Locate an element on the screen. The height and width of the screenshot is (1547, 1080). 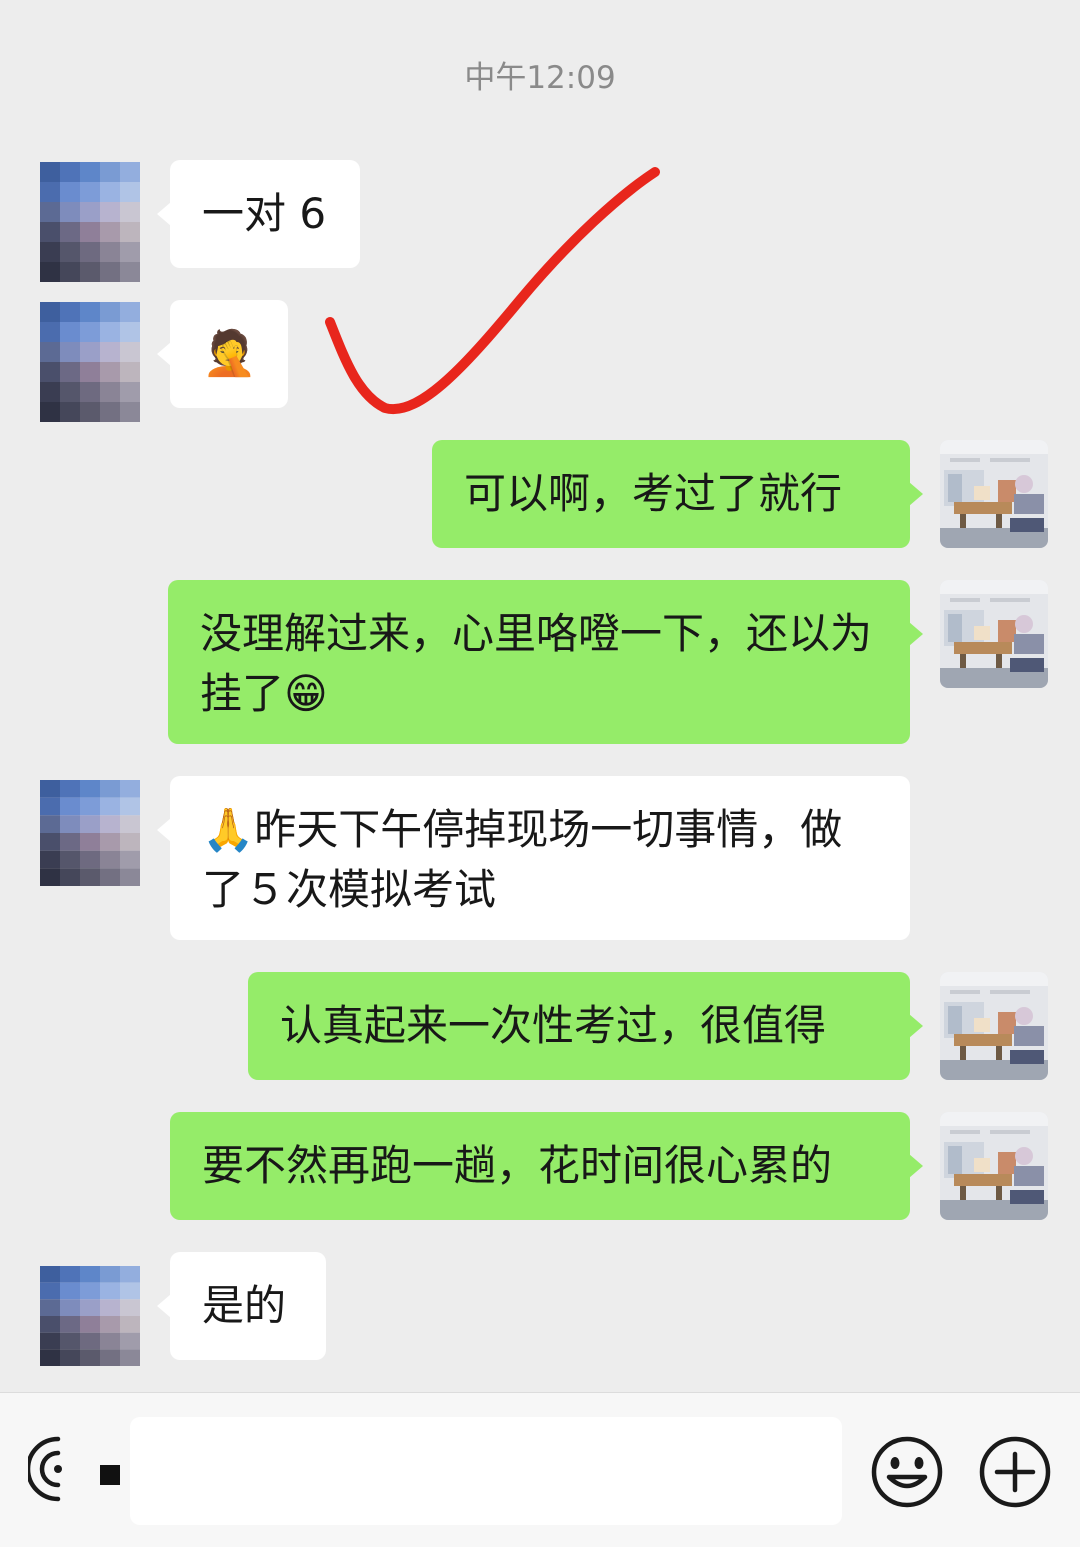
message-bubble: 是的 is located at coordinates (241, 1306).